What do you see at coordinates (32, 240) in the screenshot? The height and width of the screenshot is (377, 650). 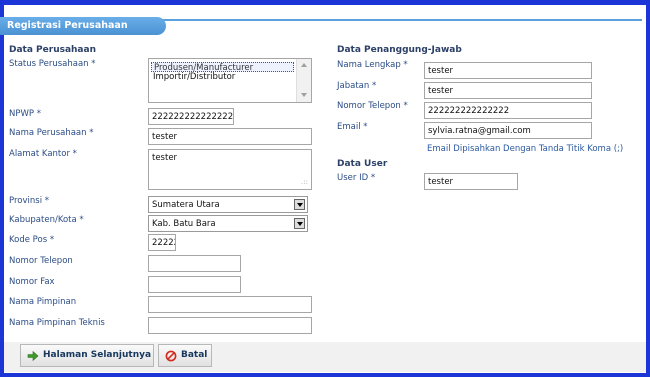 I see `label-kode-pos: Kode Pos *` at bounding box center [32, 240].